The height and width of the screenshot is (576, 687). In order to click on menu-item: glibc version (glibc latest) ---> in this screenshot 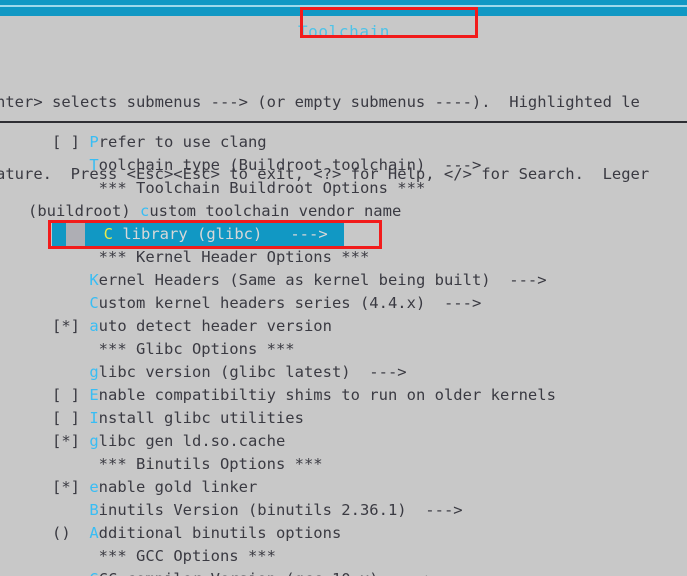, I will do `click(343, 372)`.